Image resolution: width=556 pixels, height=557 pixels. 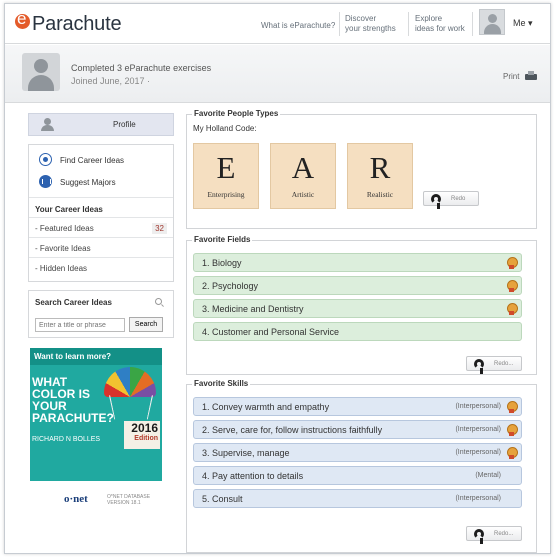 What do you see at coordinates (298, 26) in the screenshot?
I see `nav-what-is-eparachute: What is eParachute?` at bounding box center [298, 26].